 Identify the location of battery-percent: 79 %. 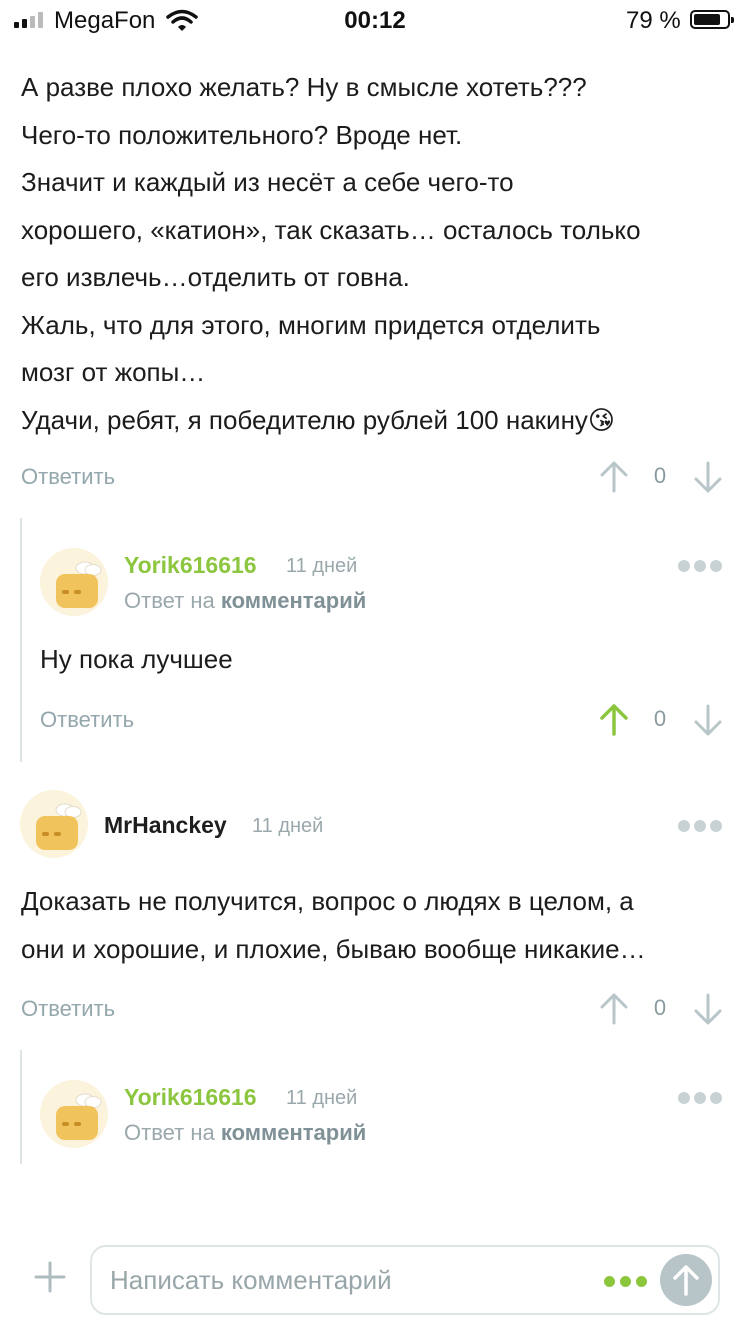
(653, 20).